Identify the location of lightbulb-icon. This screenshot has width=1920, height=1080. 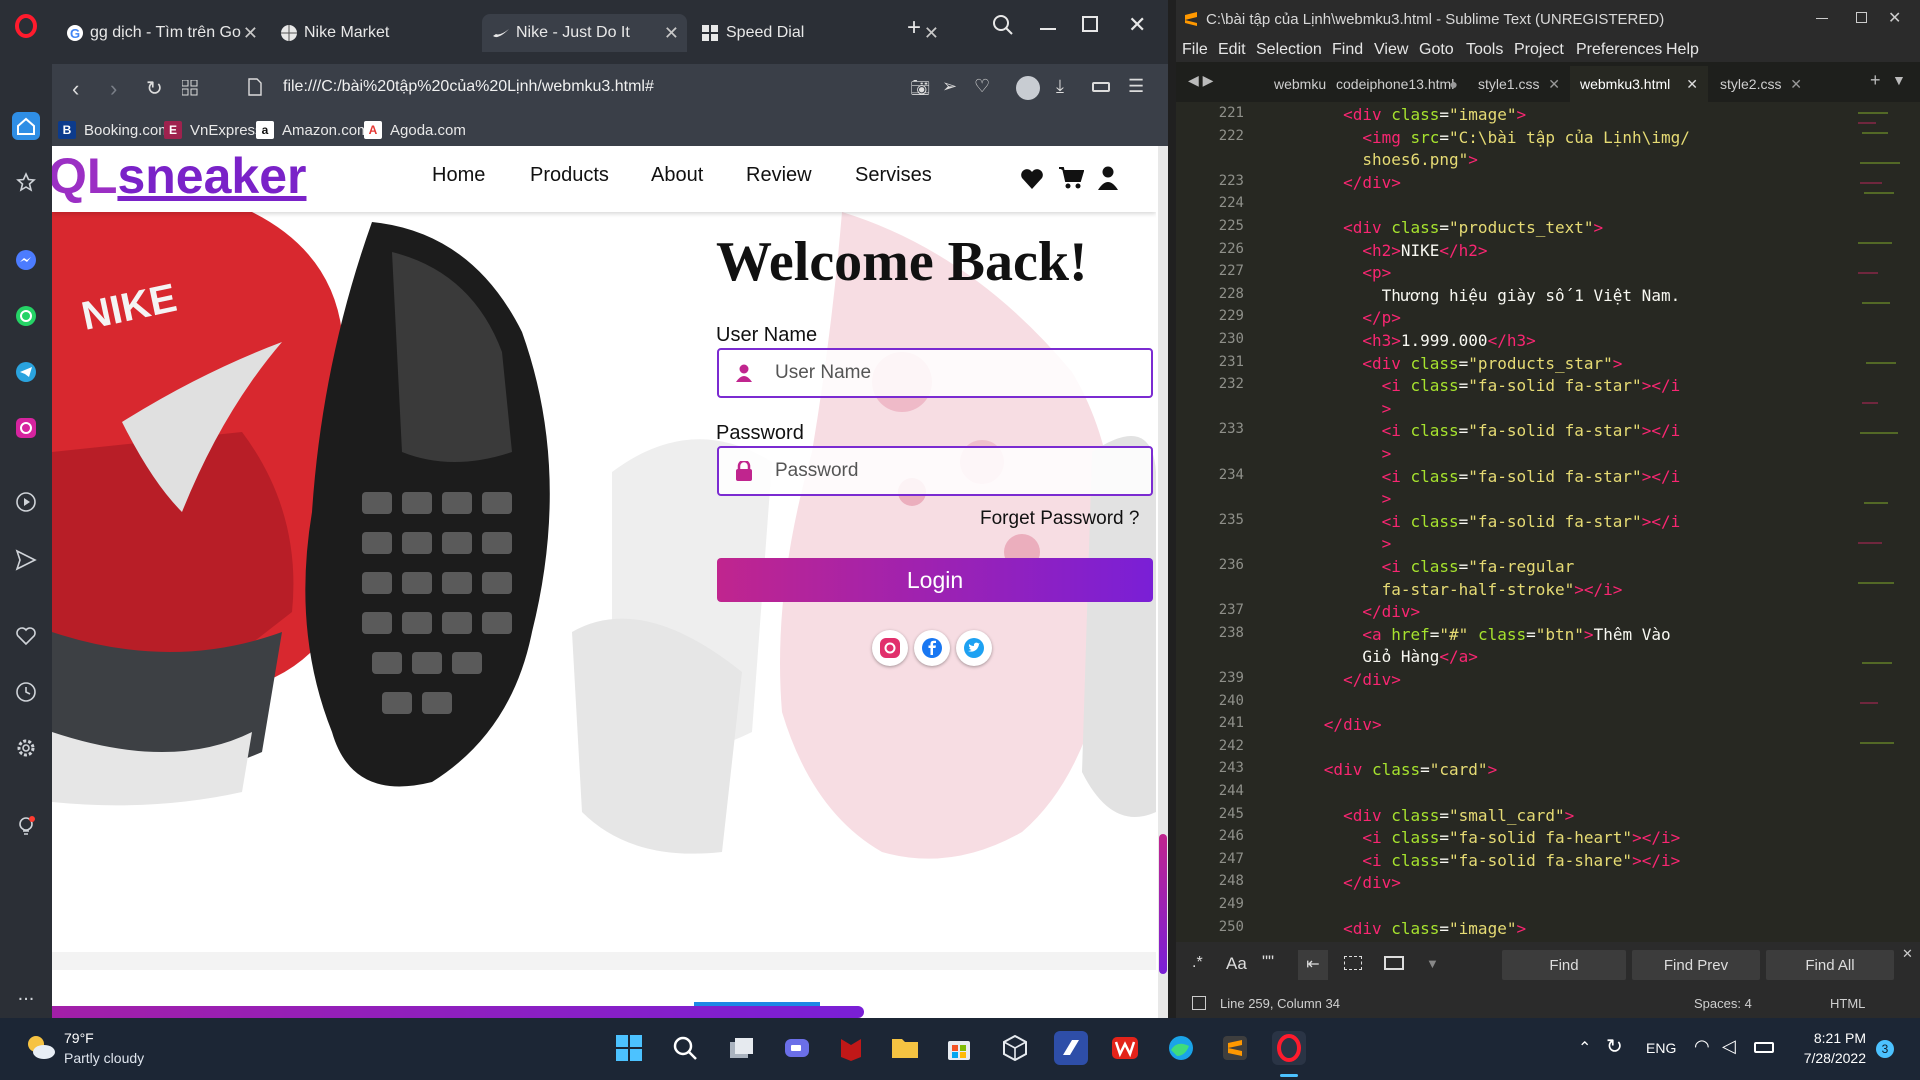
(26, 826).